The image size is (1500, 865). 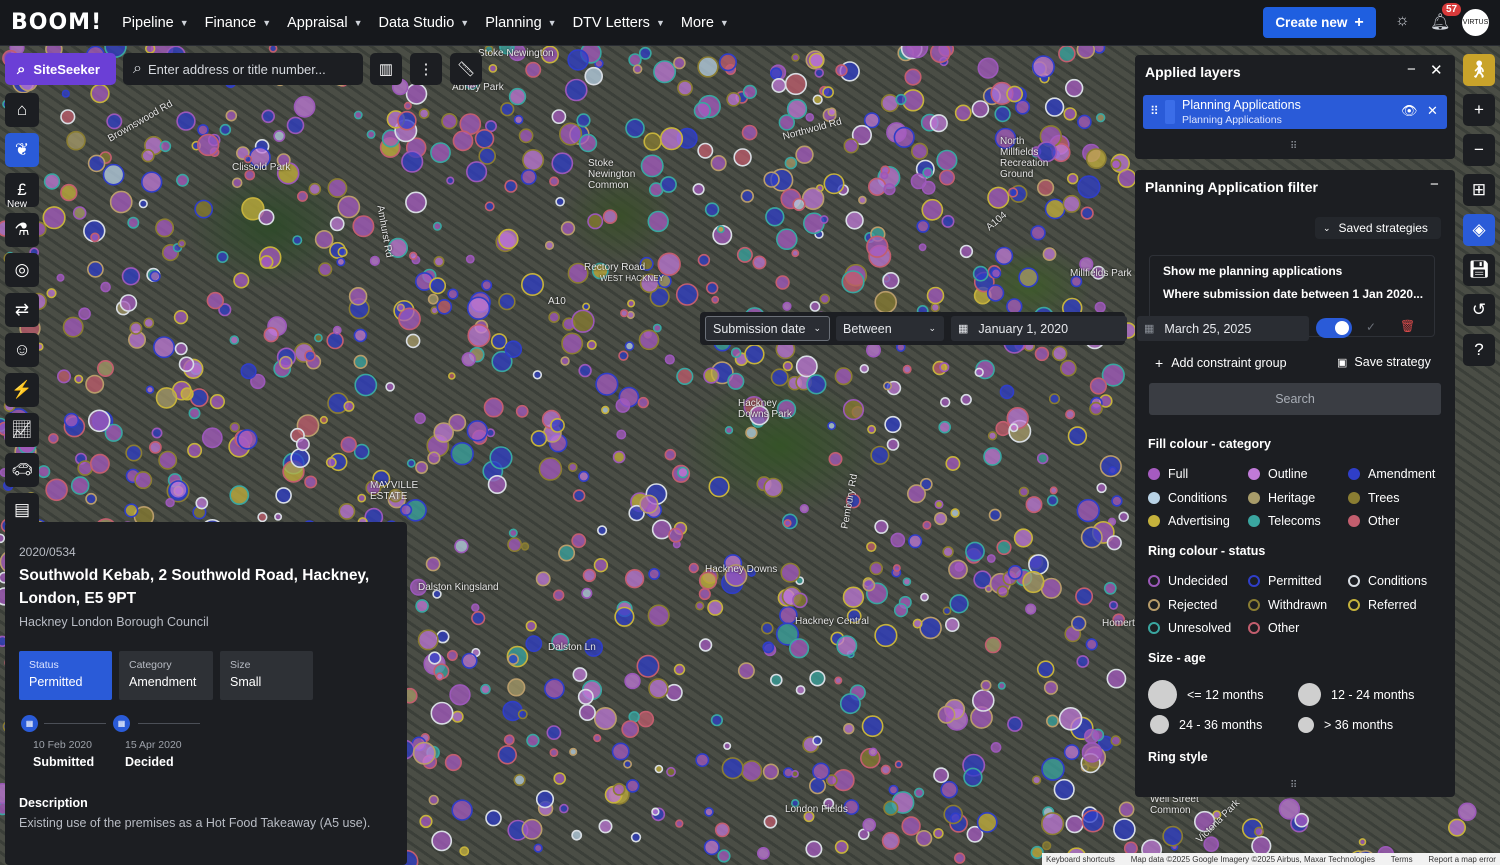 What do you see at coordinates (22, 310) in the screenshot?
I see `rail-routes: ⇄` at bounding box center [22, 310].